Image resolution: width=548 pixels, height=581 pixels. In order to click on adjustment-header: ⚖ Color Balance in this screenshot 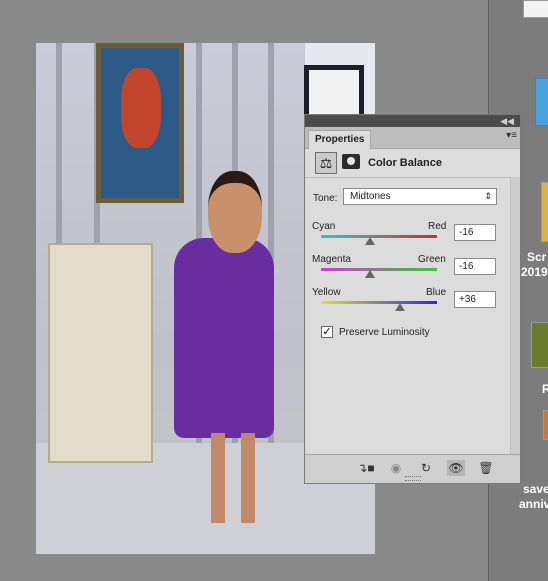, I will do `click(412, 163)`.